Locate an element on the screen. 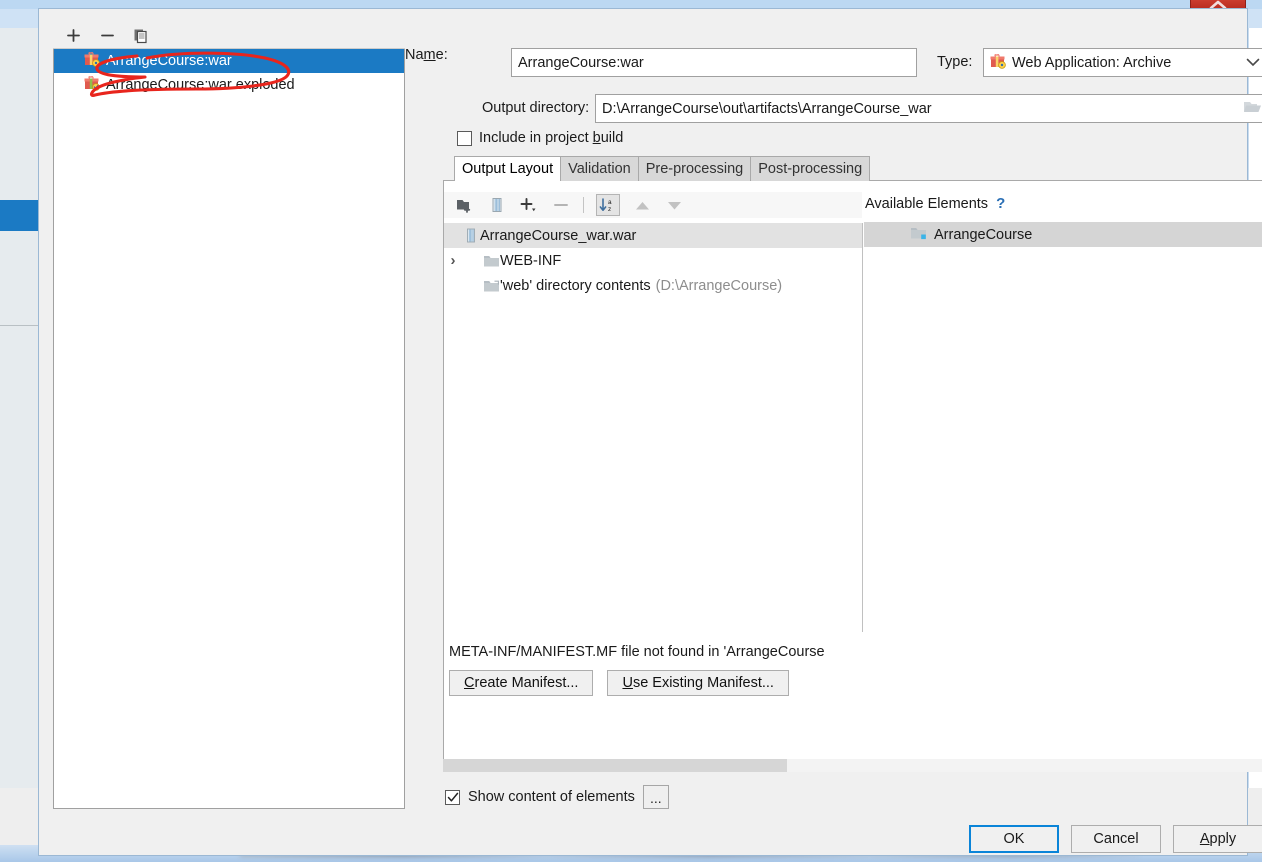  artifacts-toolbar is located at coordinates (229, 36).